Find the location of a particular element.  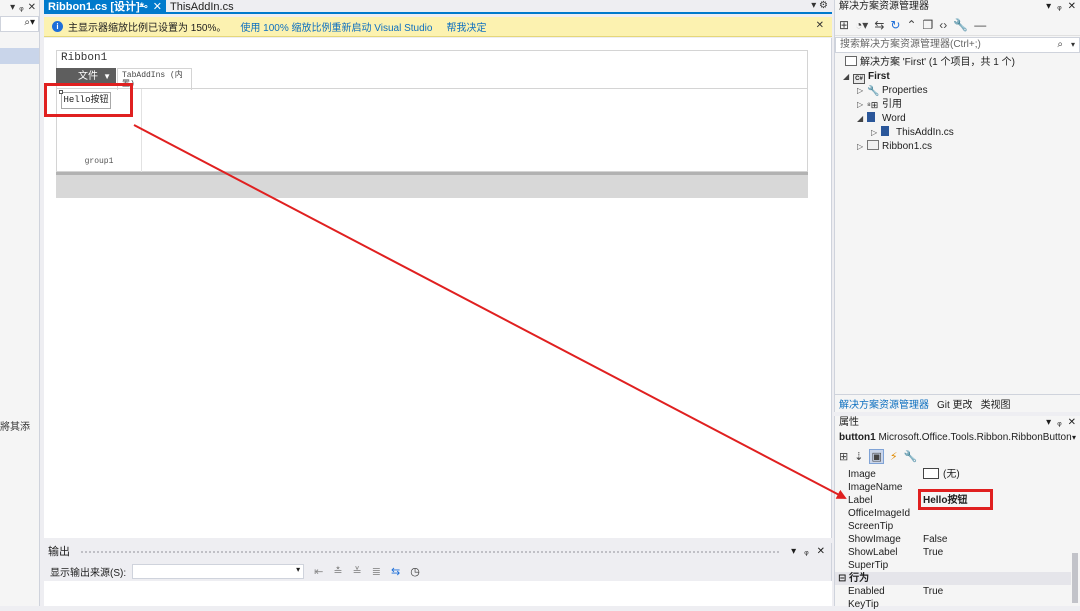

toolbox-truncated-text: 將其添 is located at coordinates (15, 427).